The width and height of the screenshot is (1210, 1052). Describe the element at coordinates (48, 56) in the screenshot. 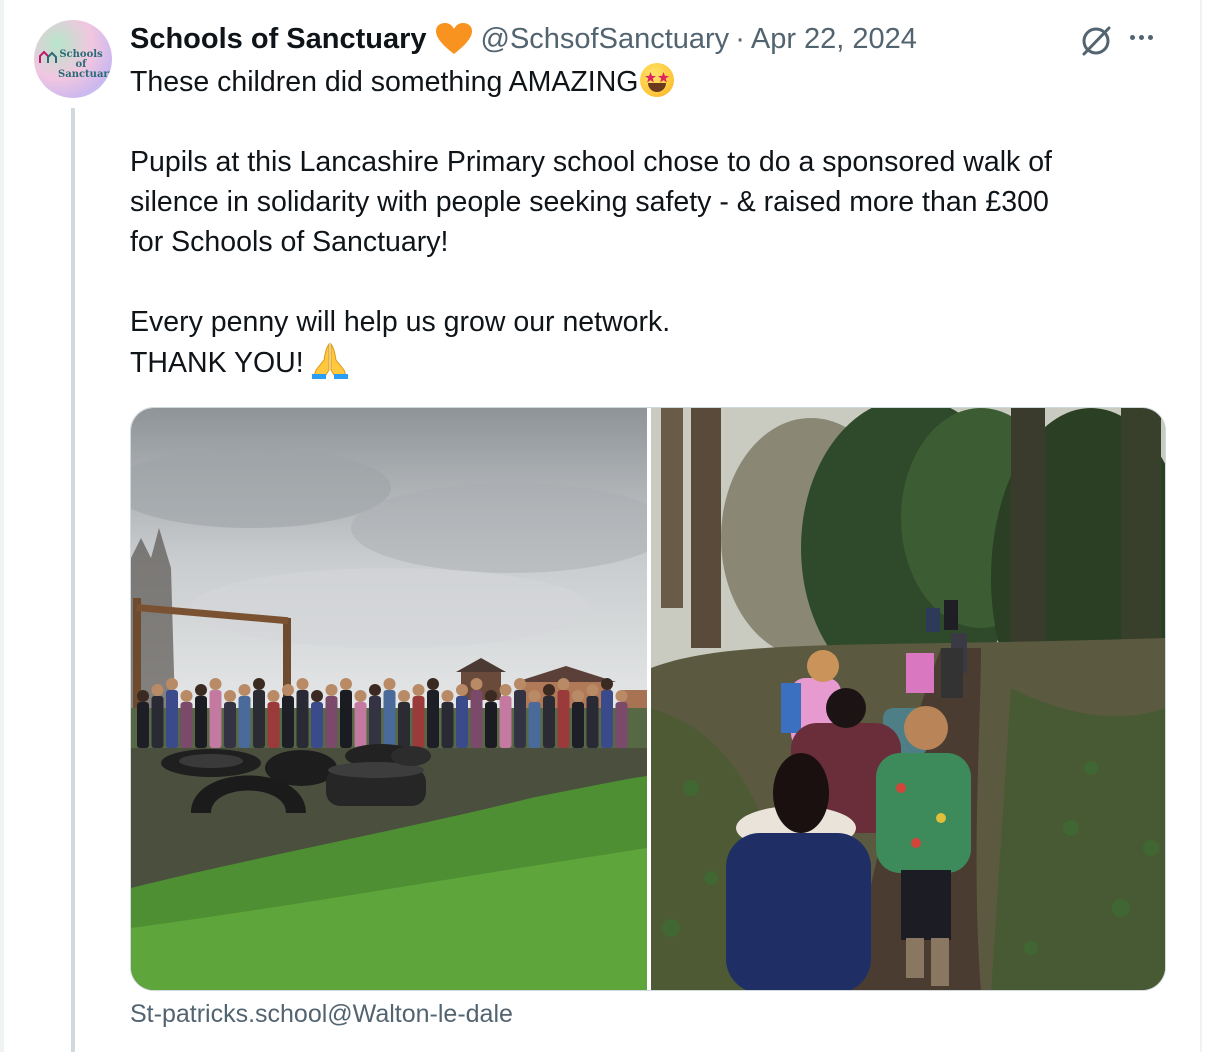

I see `logo-house-icon` at that location.